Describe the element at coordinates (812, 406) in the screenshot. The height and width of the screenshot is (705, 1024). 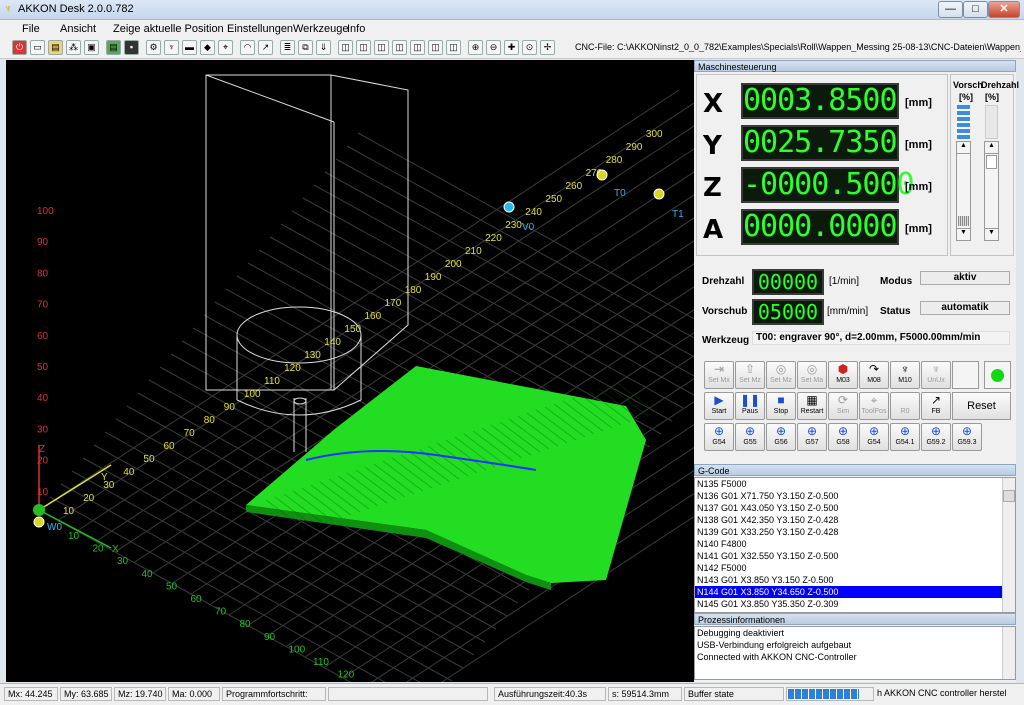
I see `ctrl-restart-button: ▦ Restart` at that location.